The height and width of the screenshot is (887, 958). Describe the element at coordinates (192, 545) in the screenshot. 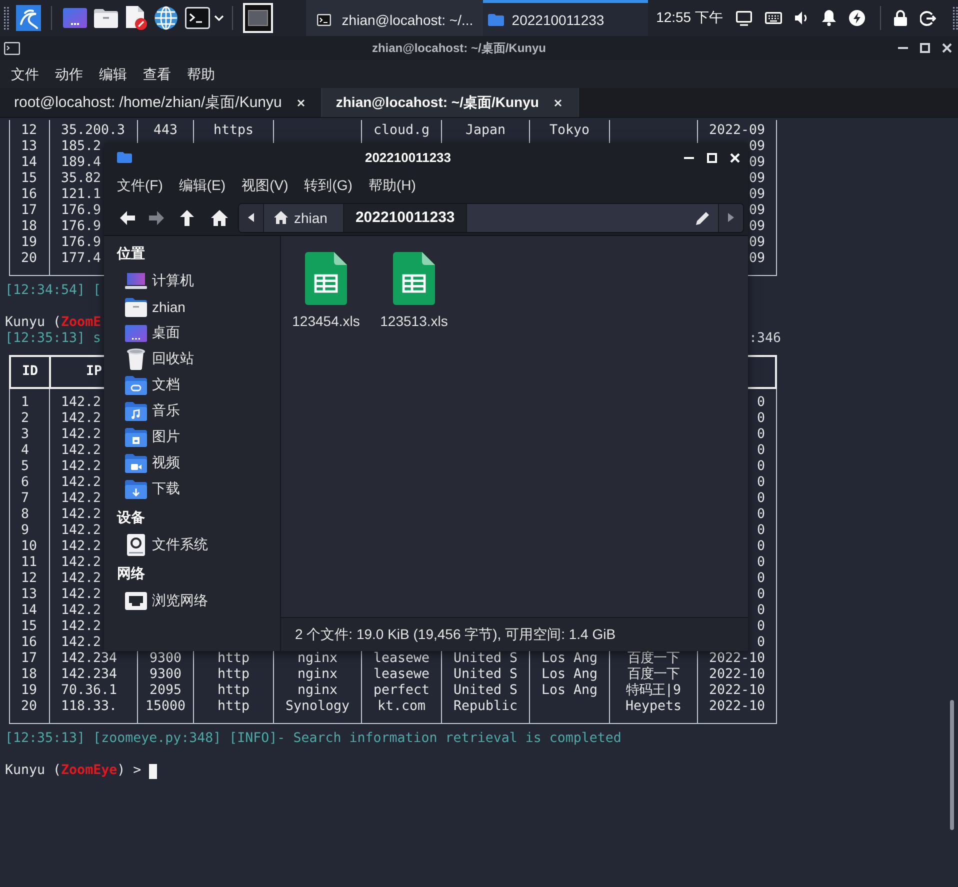

I see `sidebar-item: 文件系统` at that location.